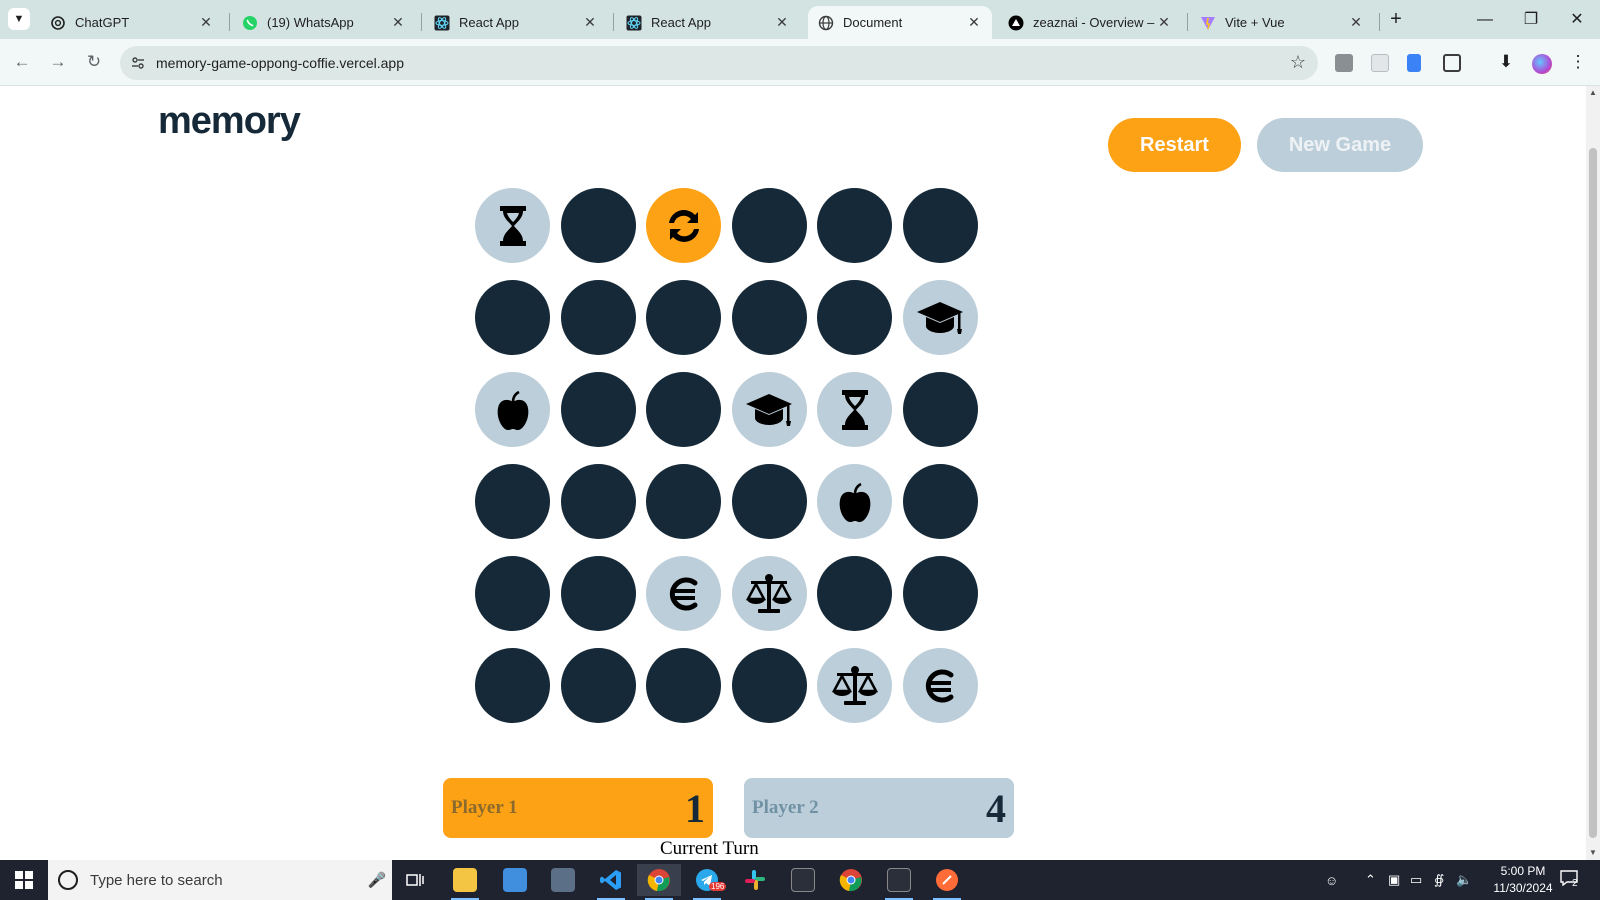  Describe the element at coordinates (1464, 880) in the screenshot. I see `volume-muted-icon: 🔈` at that location.